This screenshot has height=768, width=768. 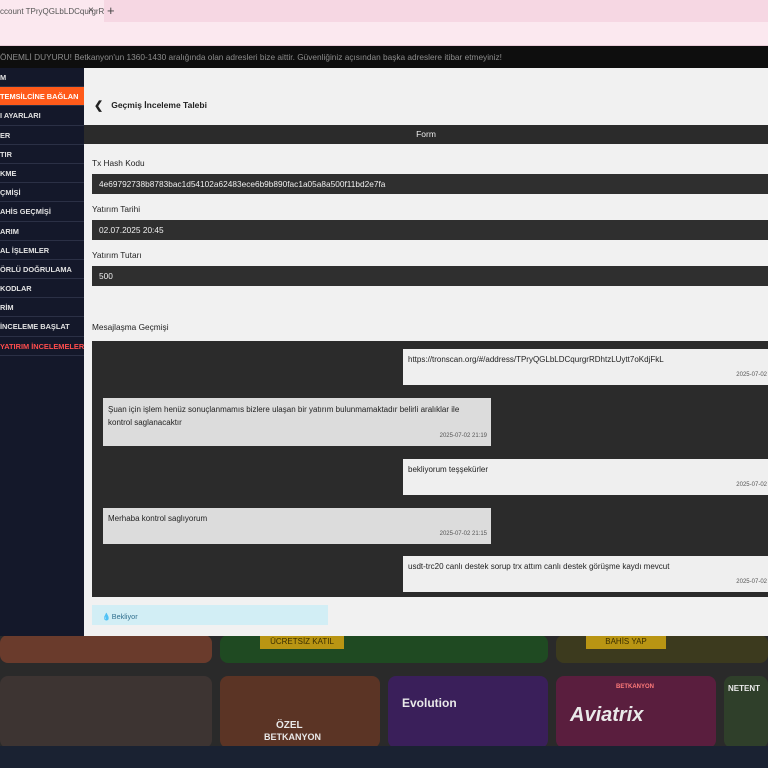 I want to click on message-text: Merhaba kontrol saglıyorum, so click(x=158, y=518).